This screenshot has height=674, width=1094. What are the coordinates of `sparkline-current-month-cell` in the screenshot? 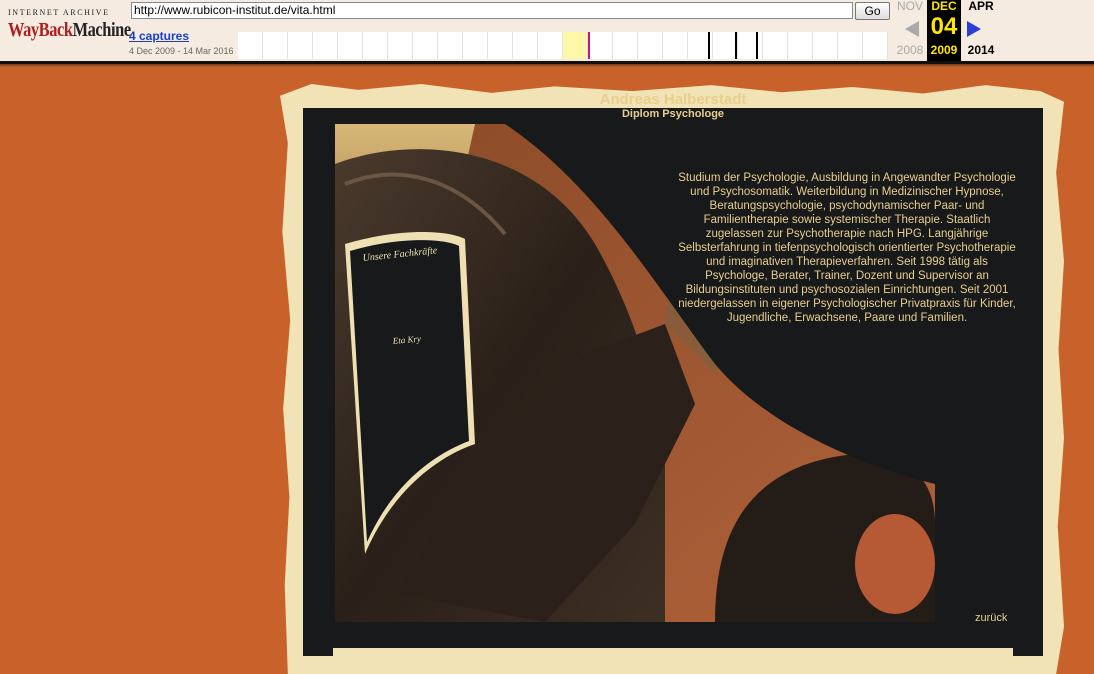 It's located at (575, 45).